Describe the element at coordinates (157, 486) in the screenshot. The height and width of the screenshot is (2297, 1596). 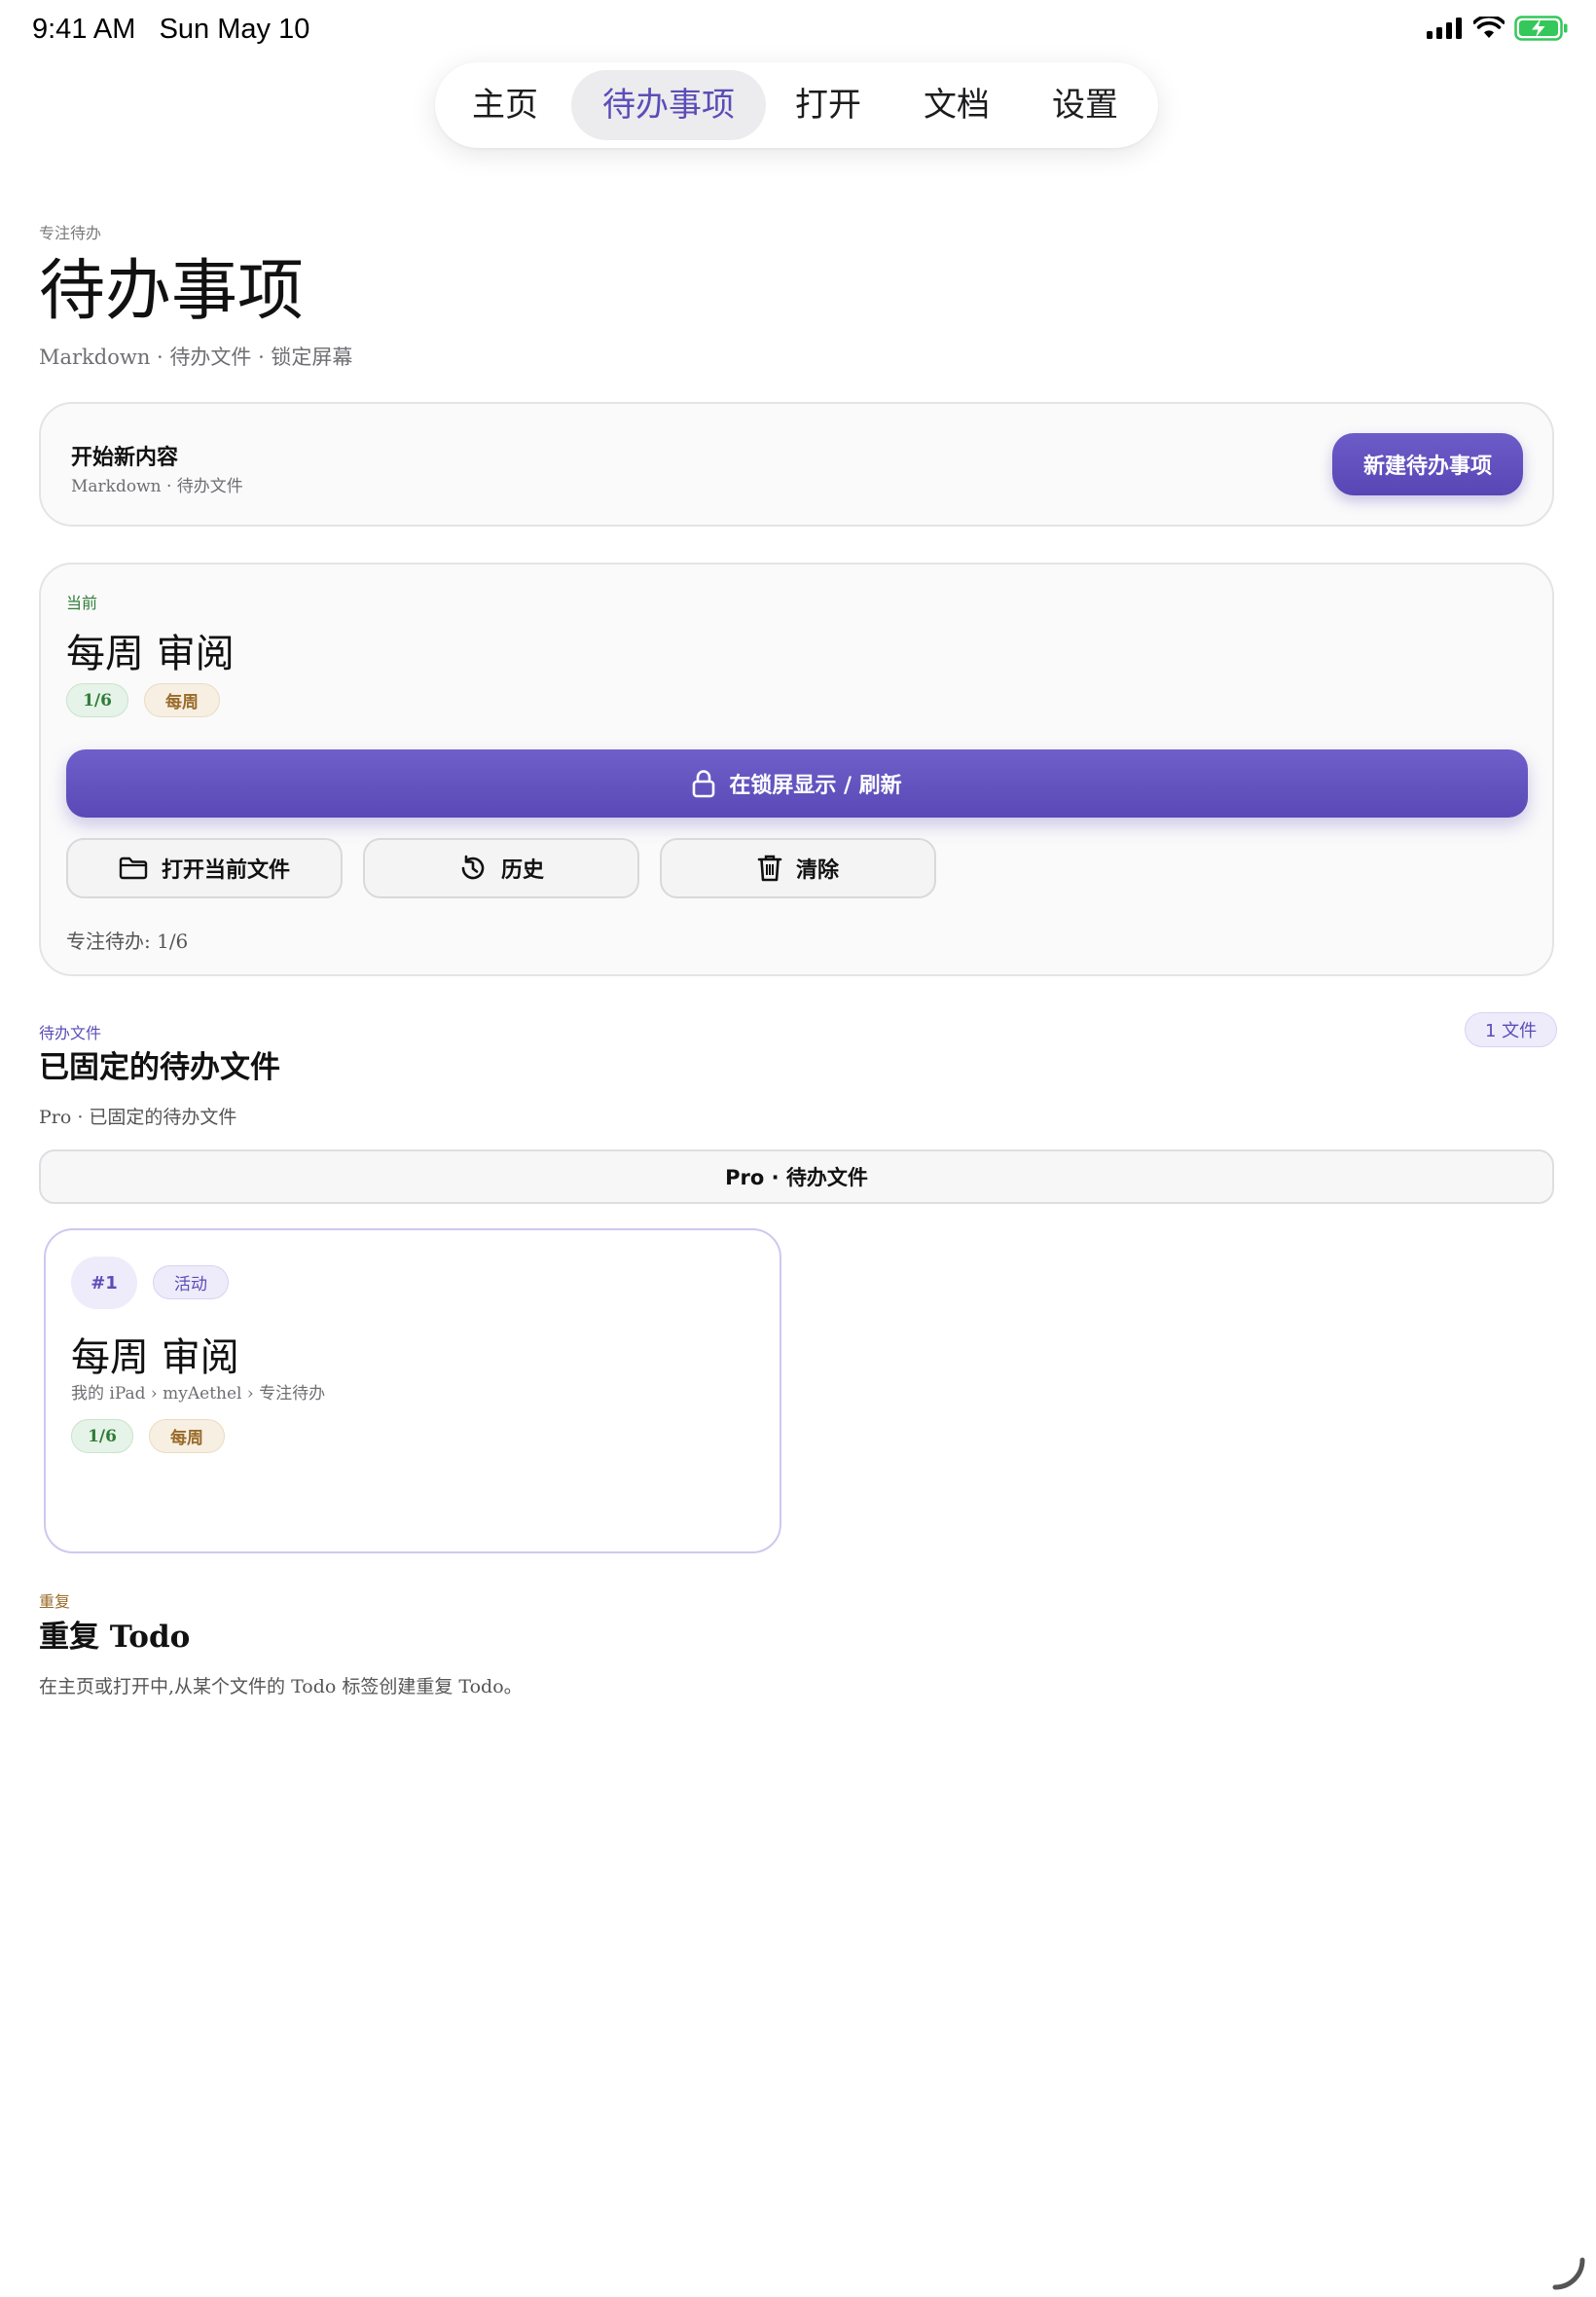
I see `start-new-subtitle: Markdown · 待办文件` at that location.